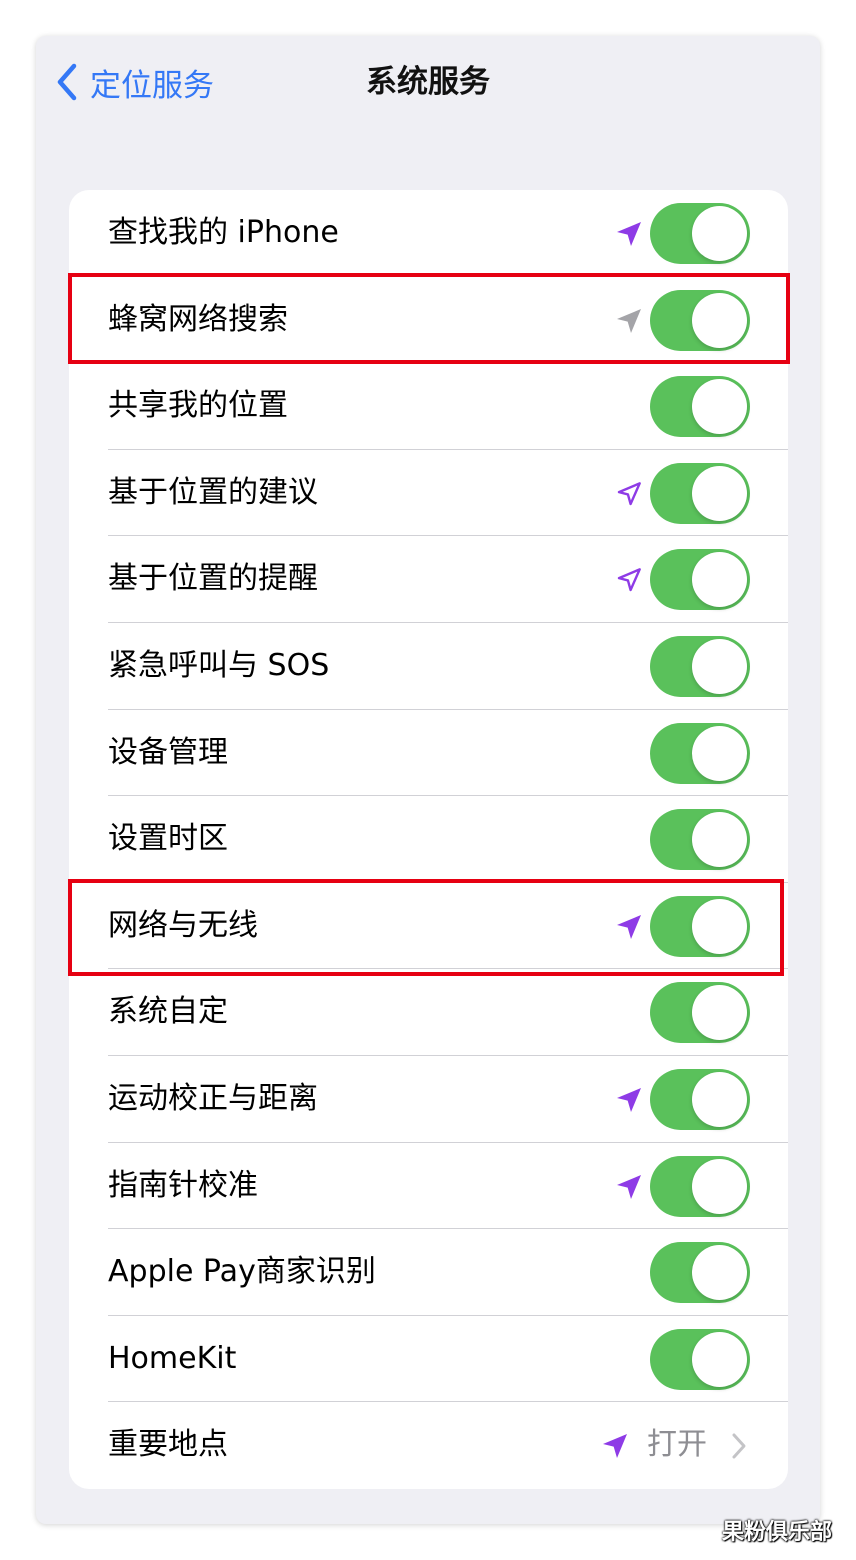  Describe the element at coordinates (428, 82) in the screenshot. I see `page-title: 系统服务` at that location.